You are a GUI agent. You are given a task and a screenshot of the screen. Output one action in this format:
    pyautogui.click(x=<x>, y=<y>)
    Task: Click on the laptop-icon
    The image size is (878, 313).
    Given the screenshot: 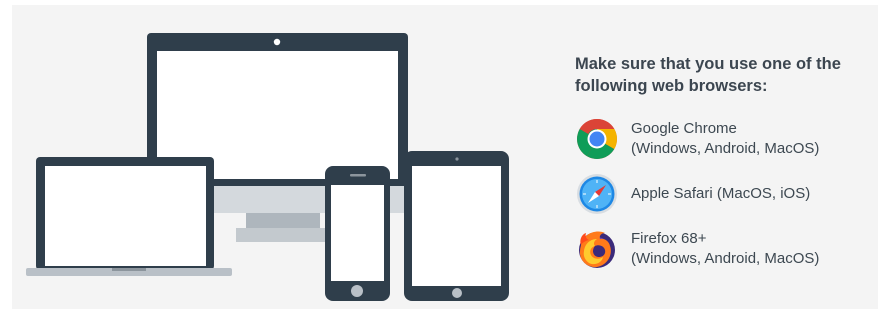 What is the action you would take?
    pyautogui.click(x=129, y=216)
    